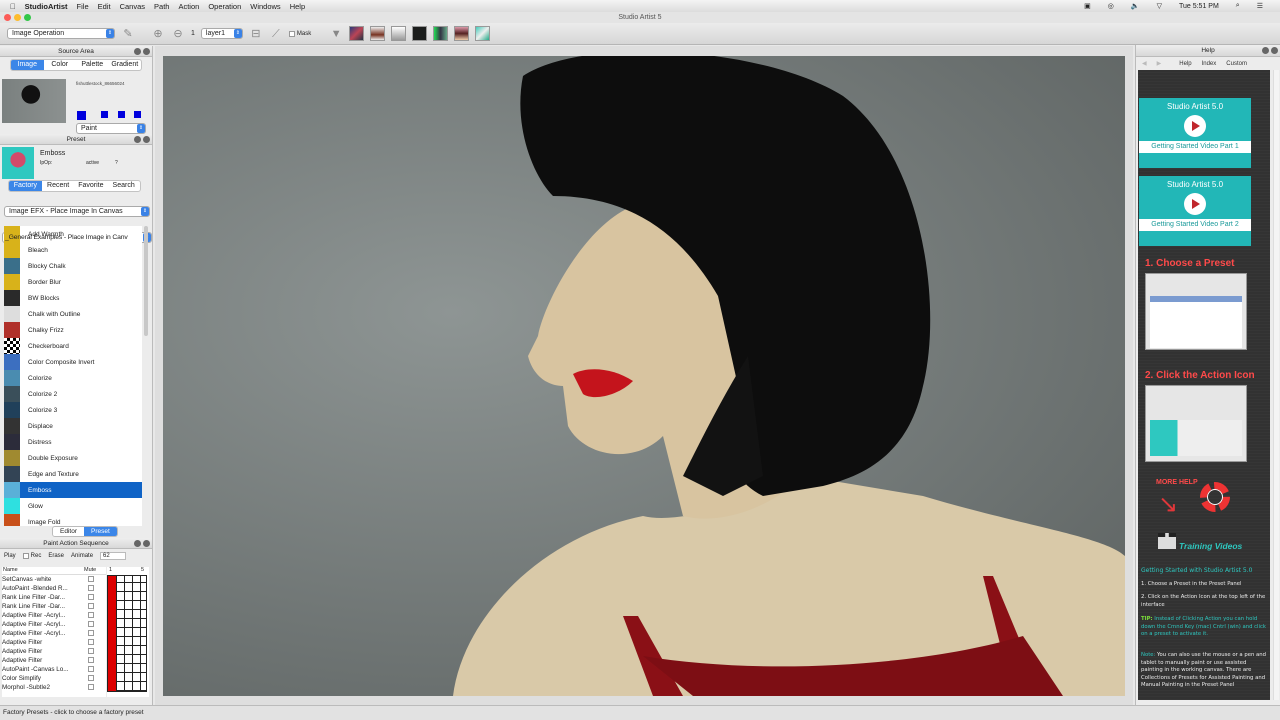 This screenshot has height=720, width=1280. Describe the element at coordinates (77, 211) in the screenshot. I see `category-select: Image EFX - Place Image In Canvas ⇕` at that location.